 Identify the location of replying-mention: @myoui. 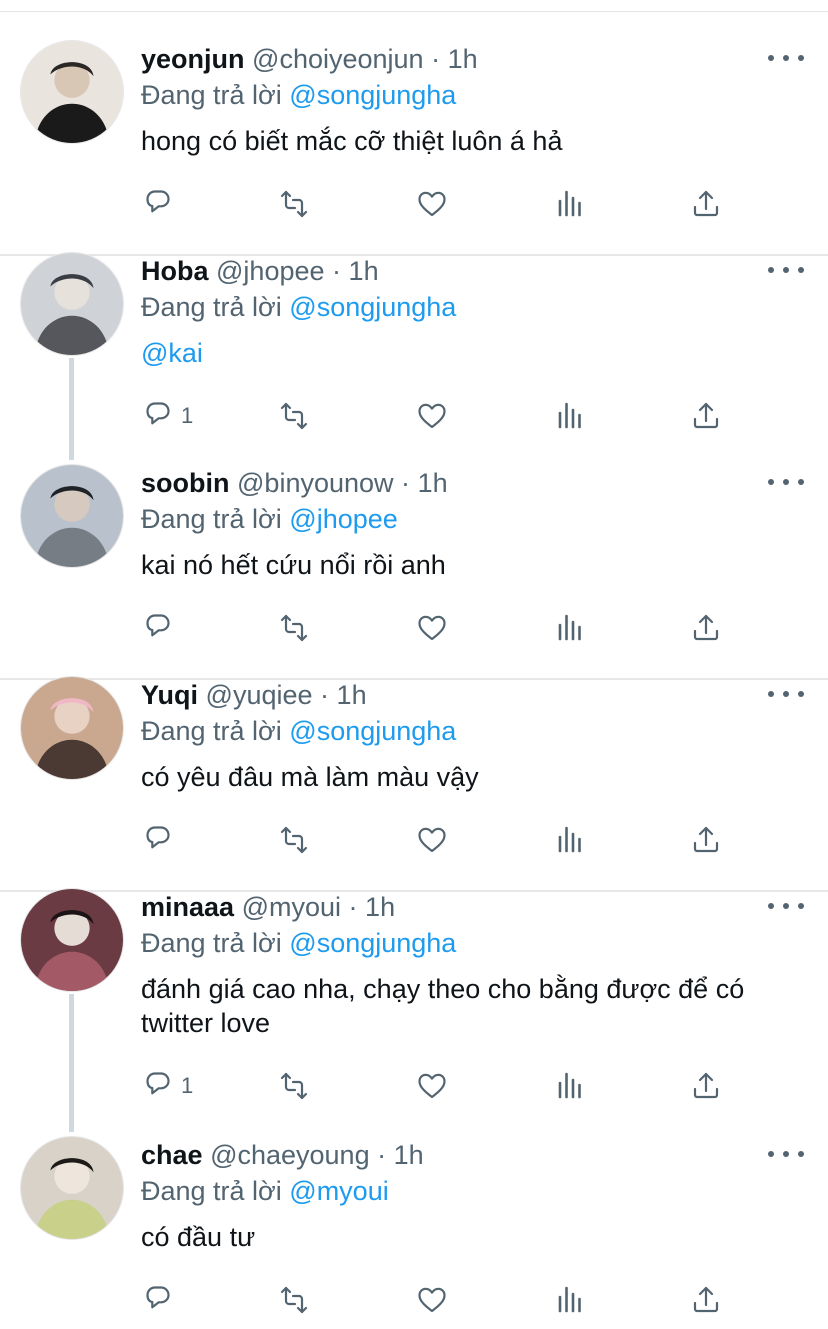
(338, 1191).